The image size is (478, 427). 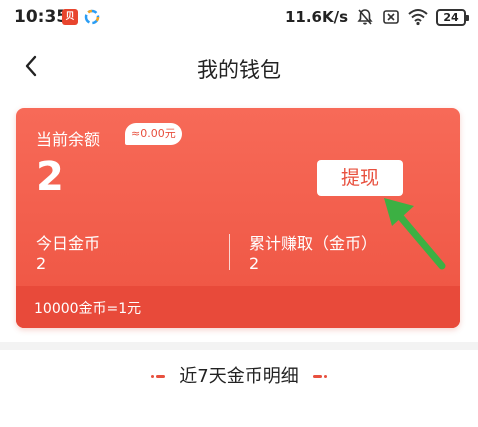 I want to click on page-title: 我的钱包, so click(x=239, y=70).